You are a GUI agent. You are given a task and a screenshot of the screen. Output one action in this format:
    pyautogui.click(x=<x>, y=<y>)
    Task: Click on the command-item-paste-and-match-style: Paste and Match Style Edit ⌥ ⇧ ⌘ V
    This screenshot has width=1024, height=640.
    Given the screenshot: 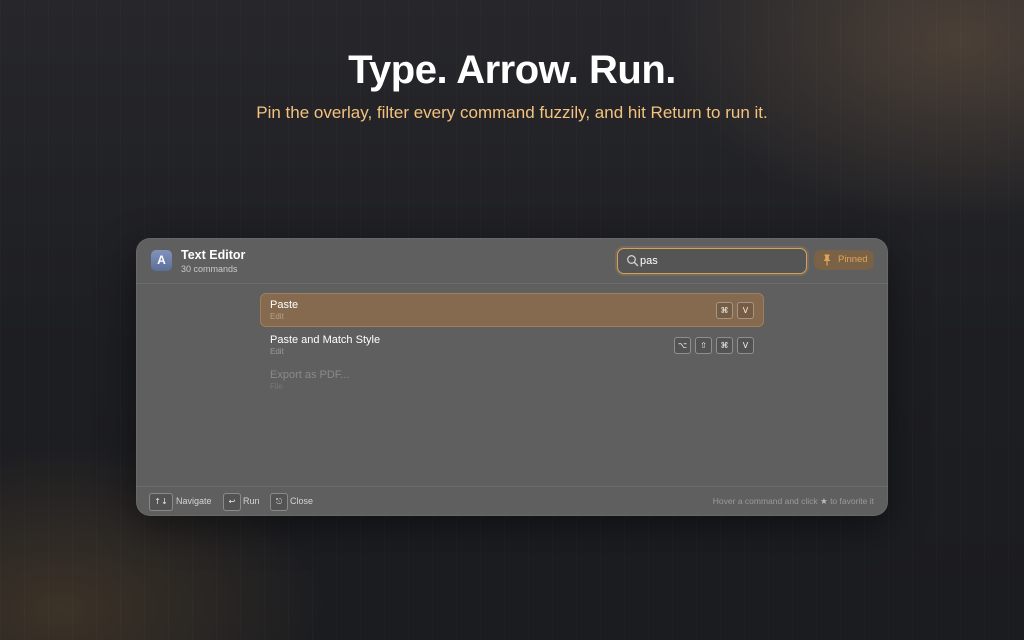 What is the action you would take?
    pyautogui.click(x=512, y=345)
    